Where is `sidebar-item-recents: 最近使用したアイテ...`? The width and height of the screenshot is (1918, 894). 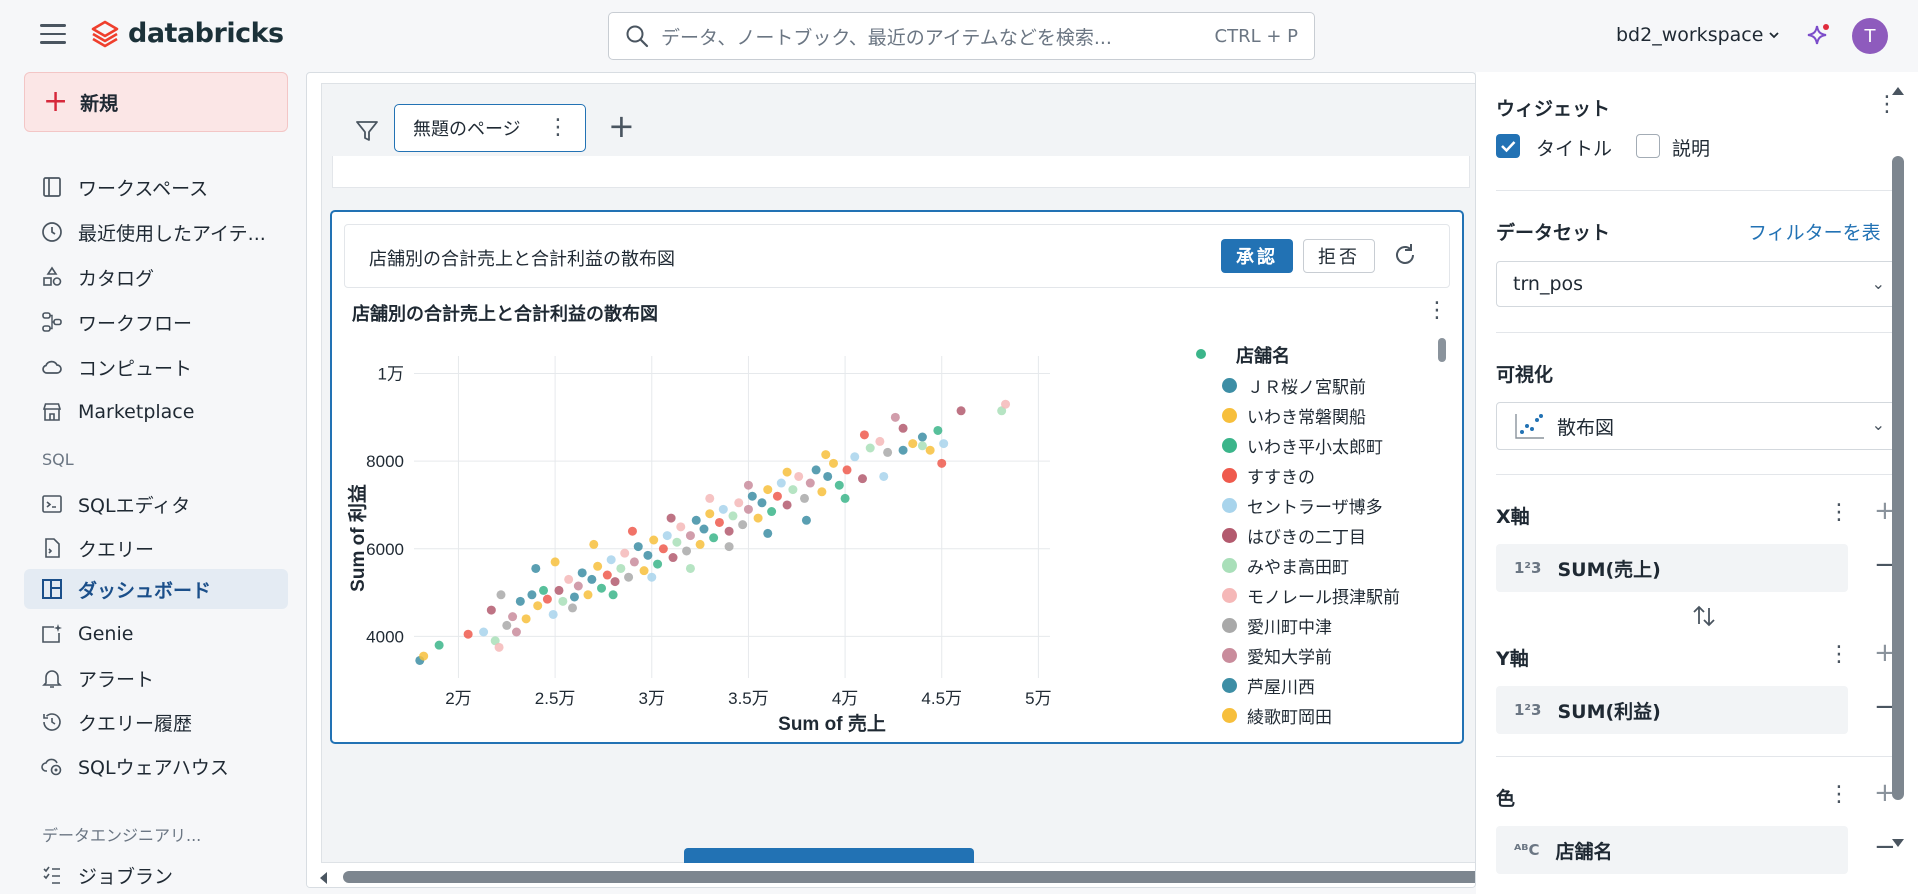 sidebar-item-recents: 最近使用したアイテ... is located at coordinates (156, 232).